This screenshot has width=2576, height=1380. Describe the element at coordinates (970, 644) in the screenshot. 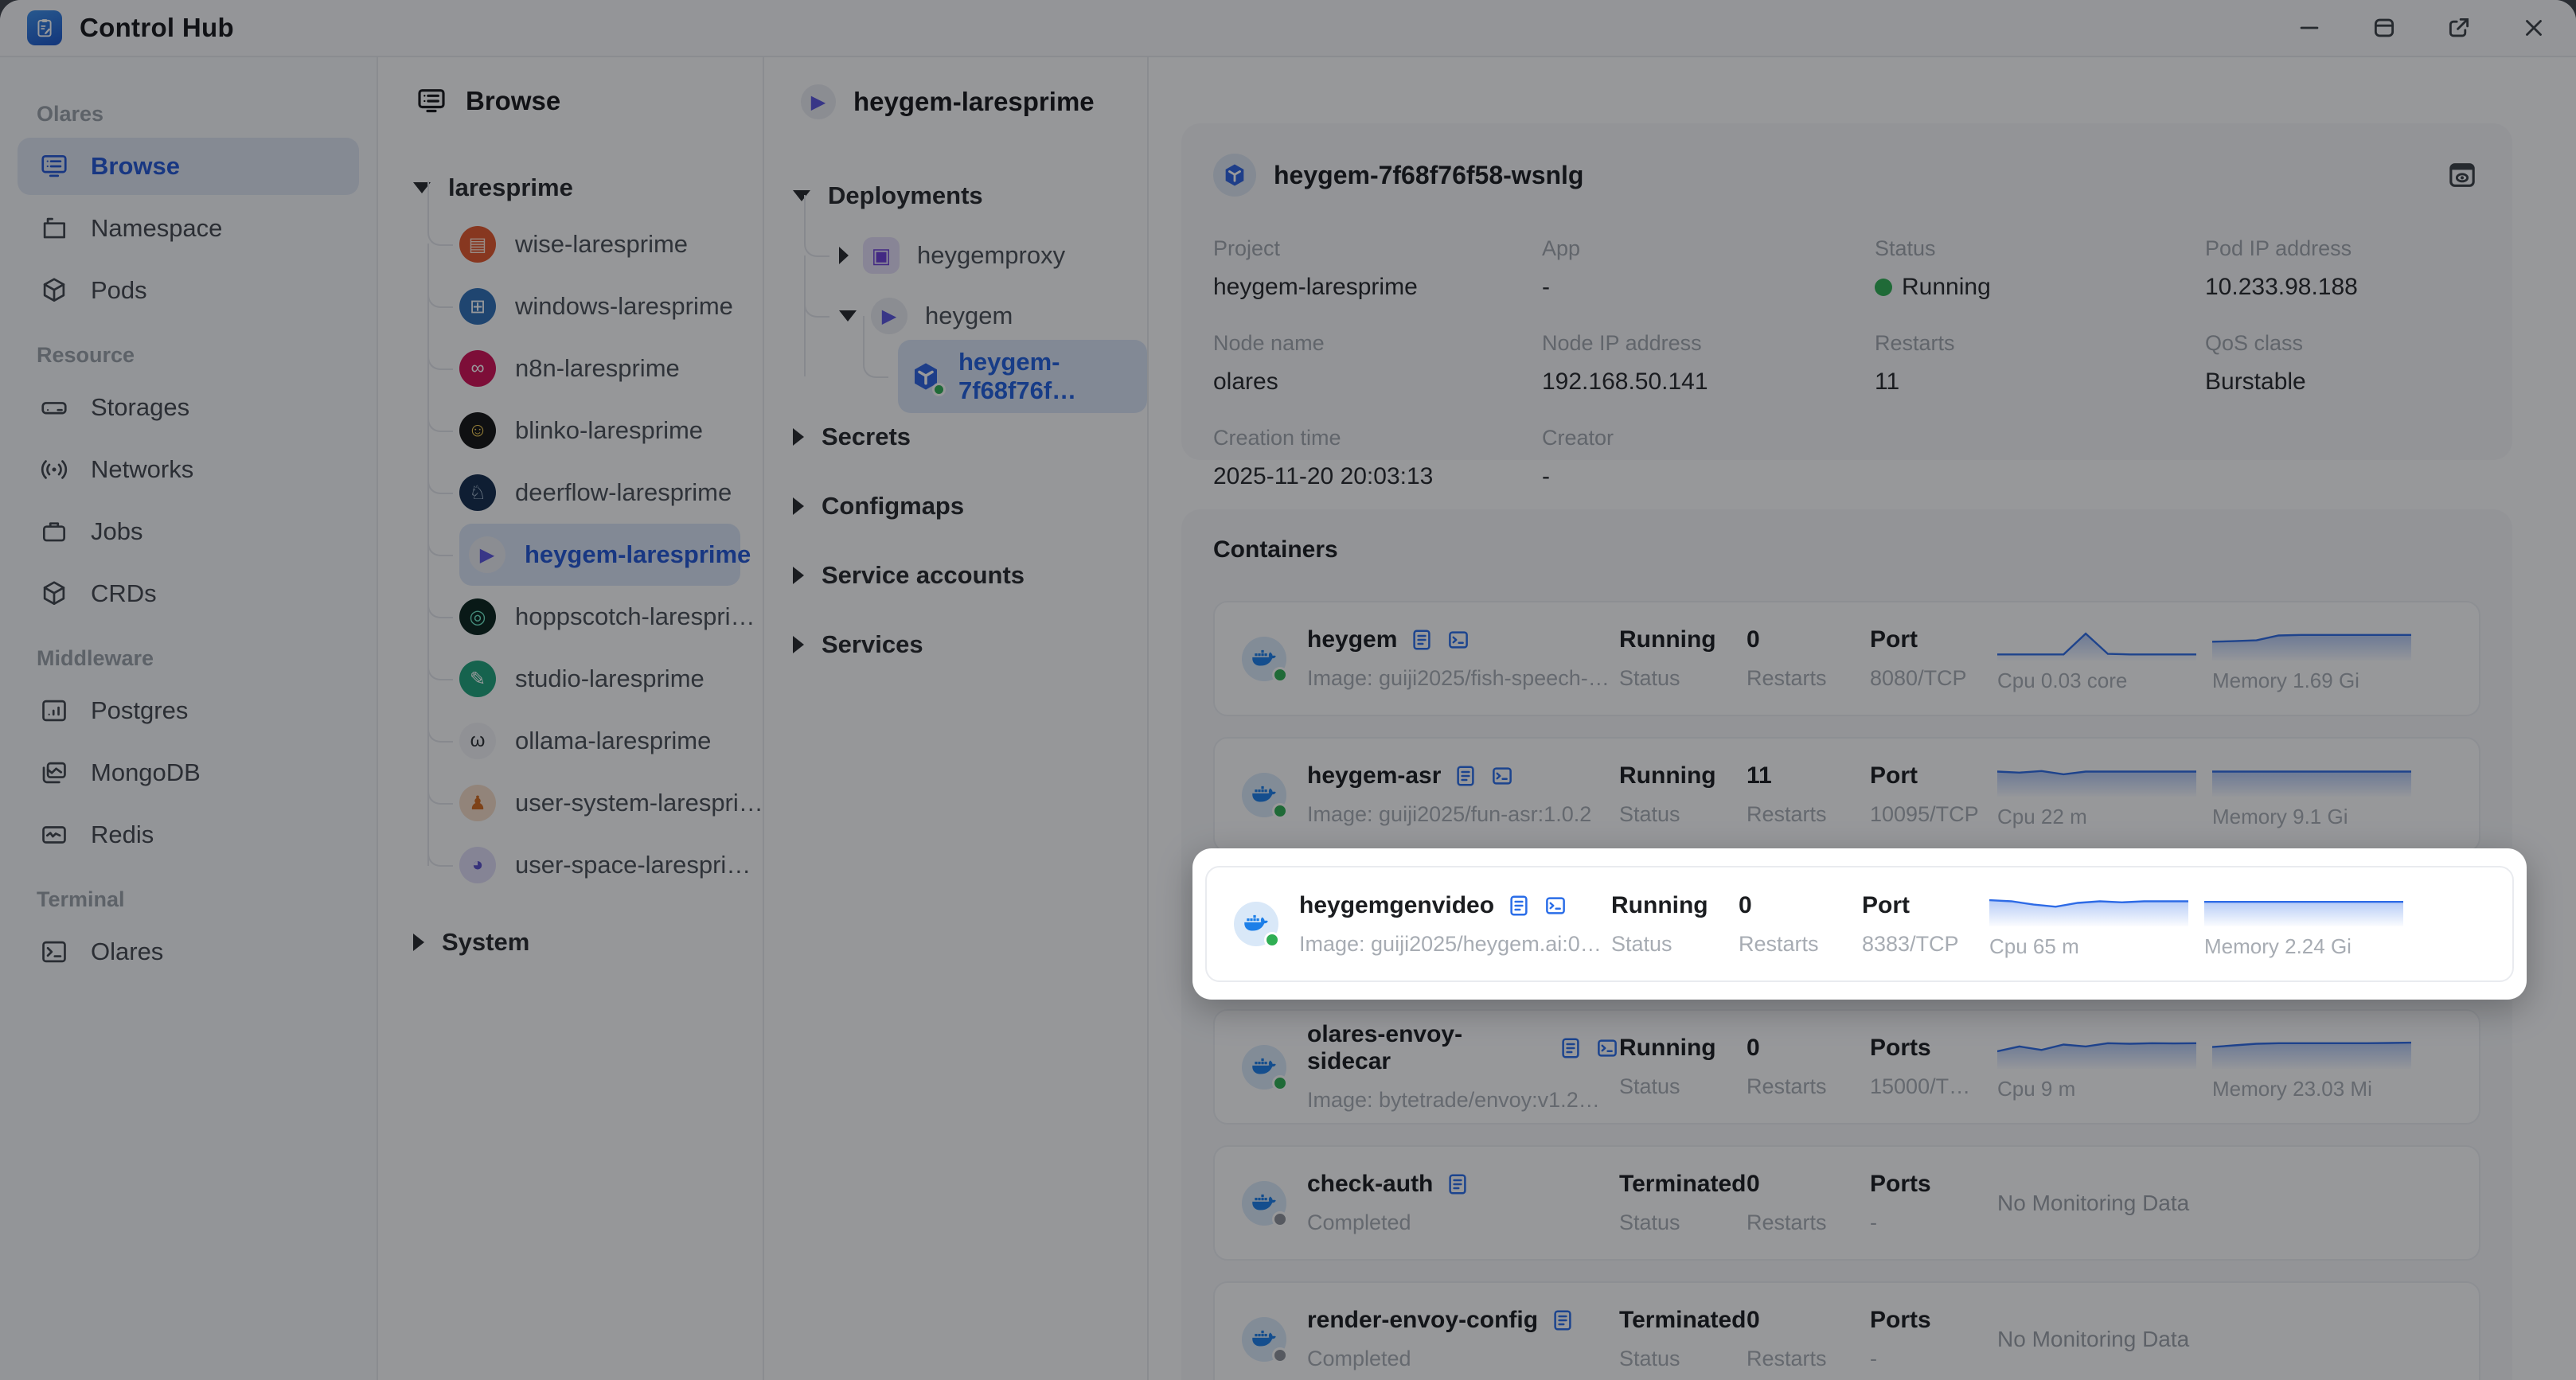

I see `tree-node-services: Services` at that location.